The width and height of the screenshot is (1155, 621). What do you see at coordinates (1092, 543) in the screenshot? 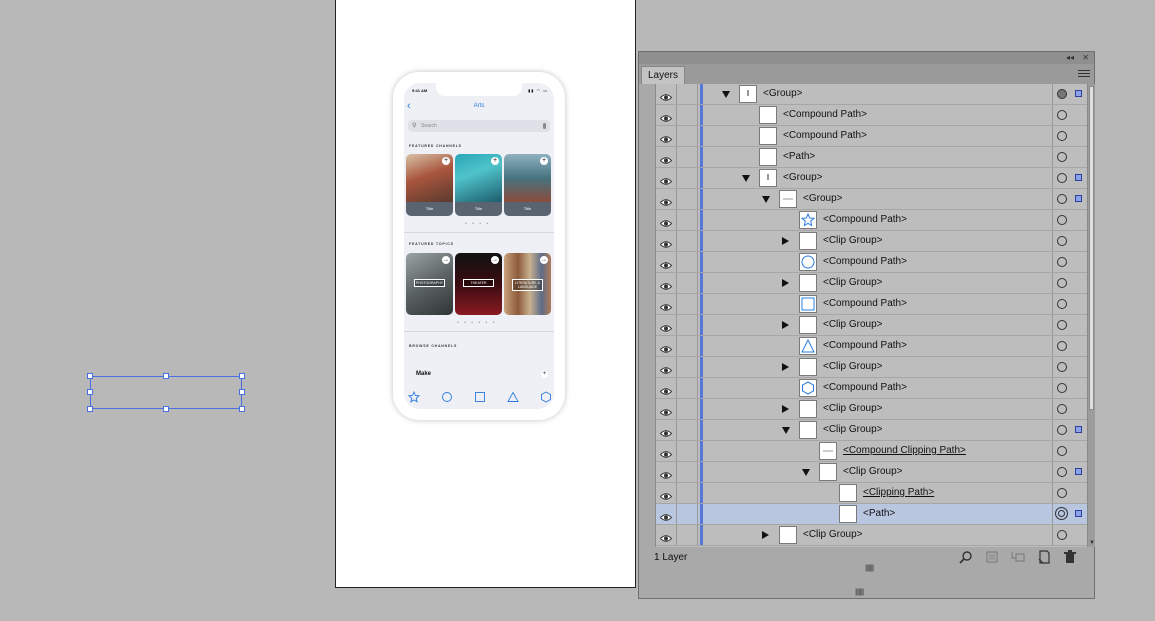
I see `scroll-down-arrow-icon: ▼` at bounding box center [1092, 543].